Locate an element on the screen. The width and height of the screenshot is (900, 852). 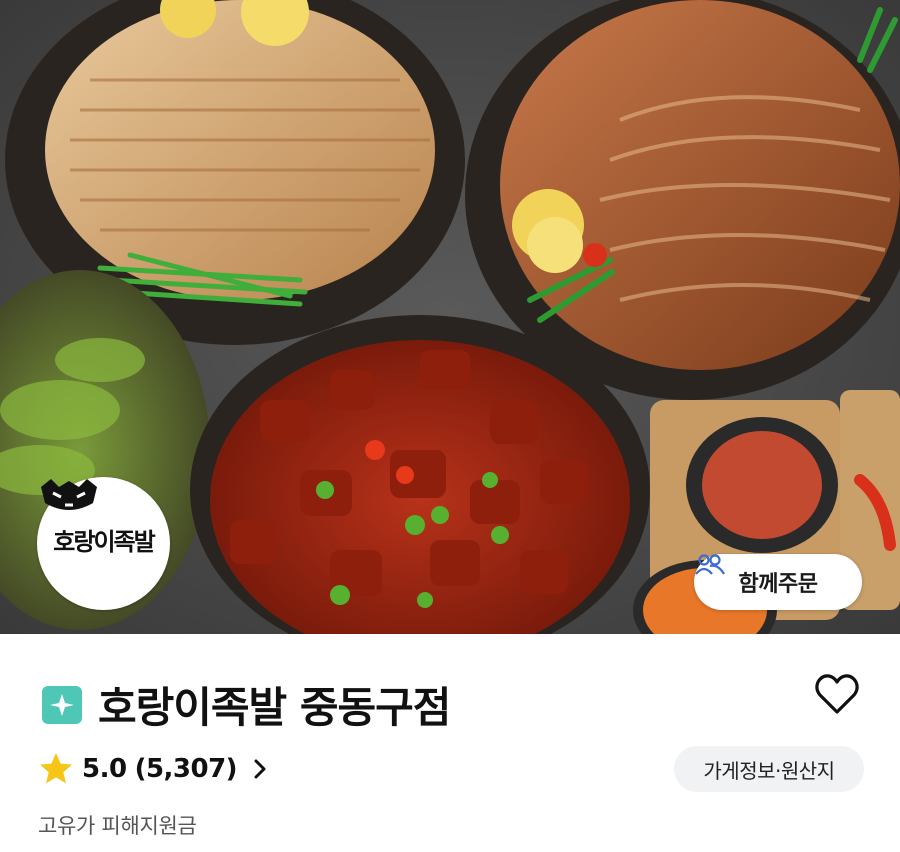
store-info-origin-label: 가게정보·원산지 is located at coordinates (769, 770).